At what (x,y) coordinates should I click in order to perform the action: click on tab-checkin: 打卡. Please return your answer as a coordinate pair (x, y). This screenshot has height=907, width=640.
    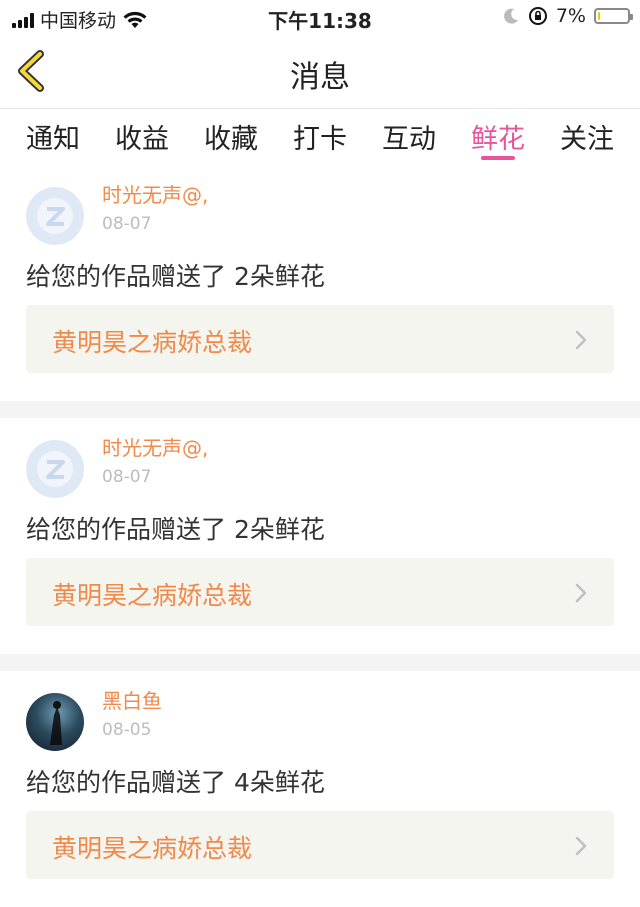
    Looking at the image, I should click on (320, 137).